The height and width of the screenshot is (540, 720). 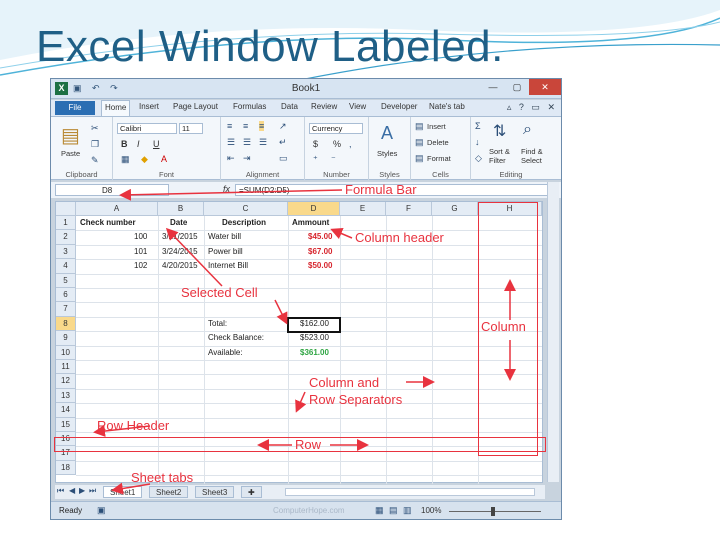 What do you see at coordinates (393, 510) in the screenshot?
I see `page-layout-view-icon: ▤` at bounding box center [393, 510].